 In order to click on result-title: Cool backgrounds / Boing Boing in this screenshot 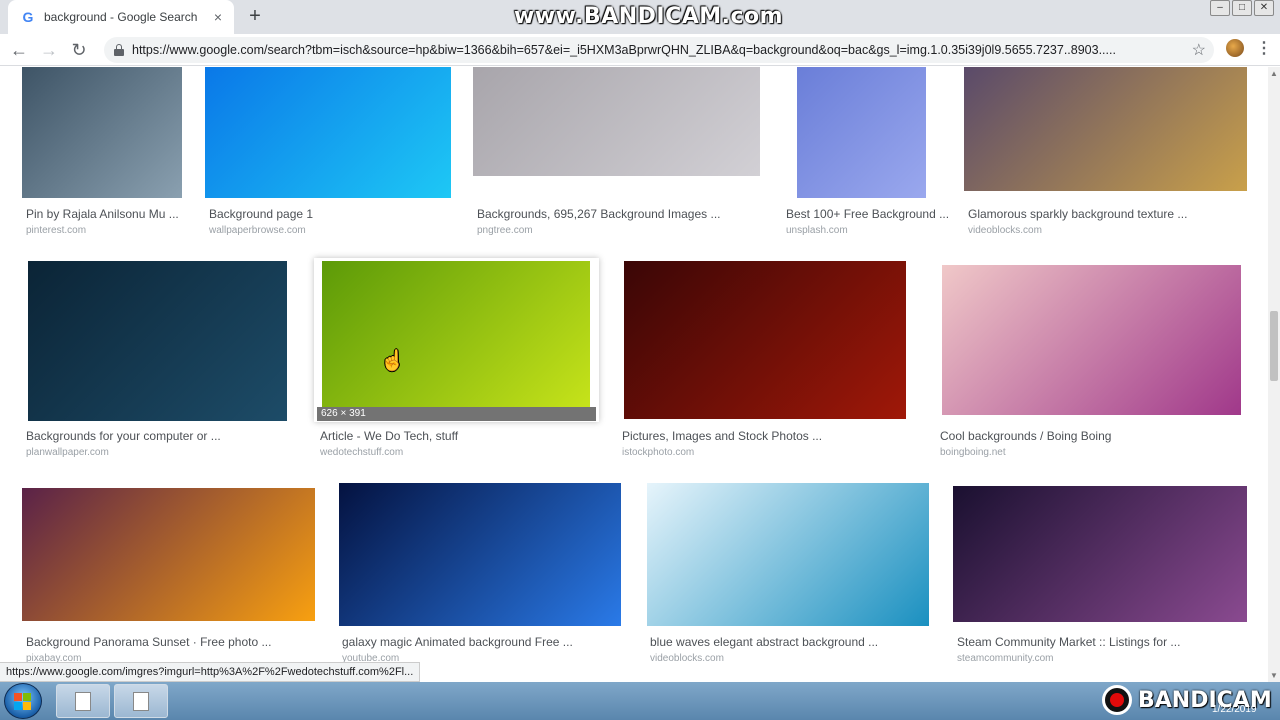, I will do `click(1025, 436)`.